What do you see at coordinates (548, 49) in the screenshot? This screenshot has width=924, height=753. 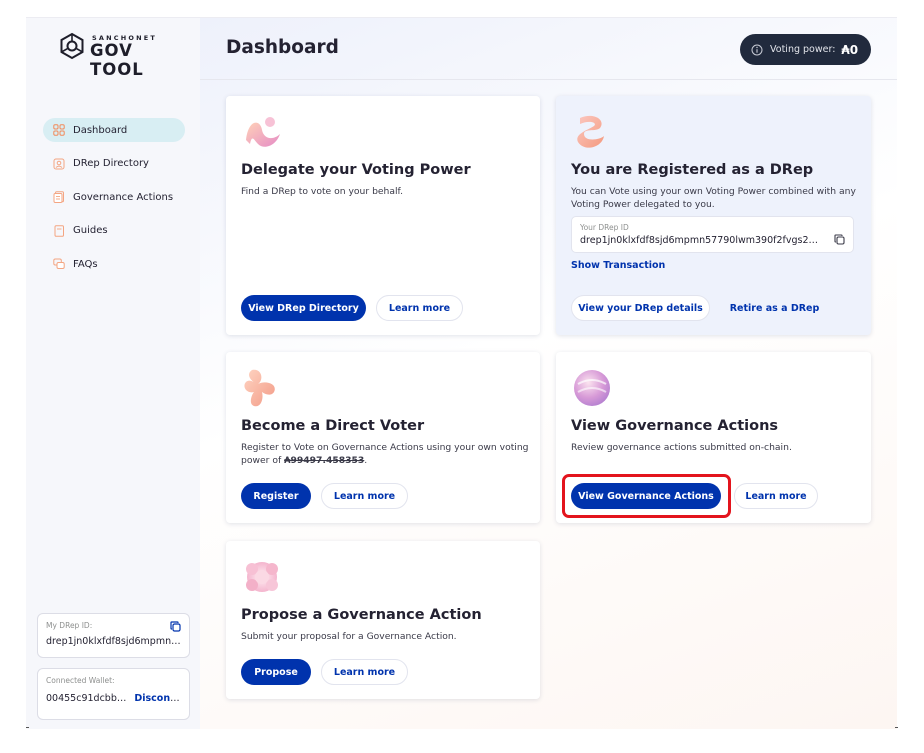 I see `top-bar: Dashboard Voting power: ₳0` at bounding box center [548, 49].